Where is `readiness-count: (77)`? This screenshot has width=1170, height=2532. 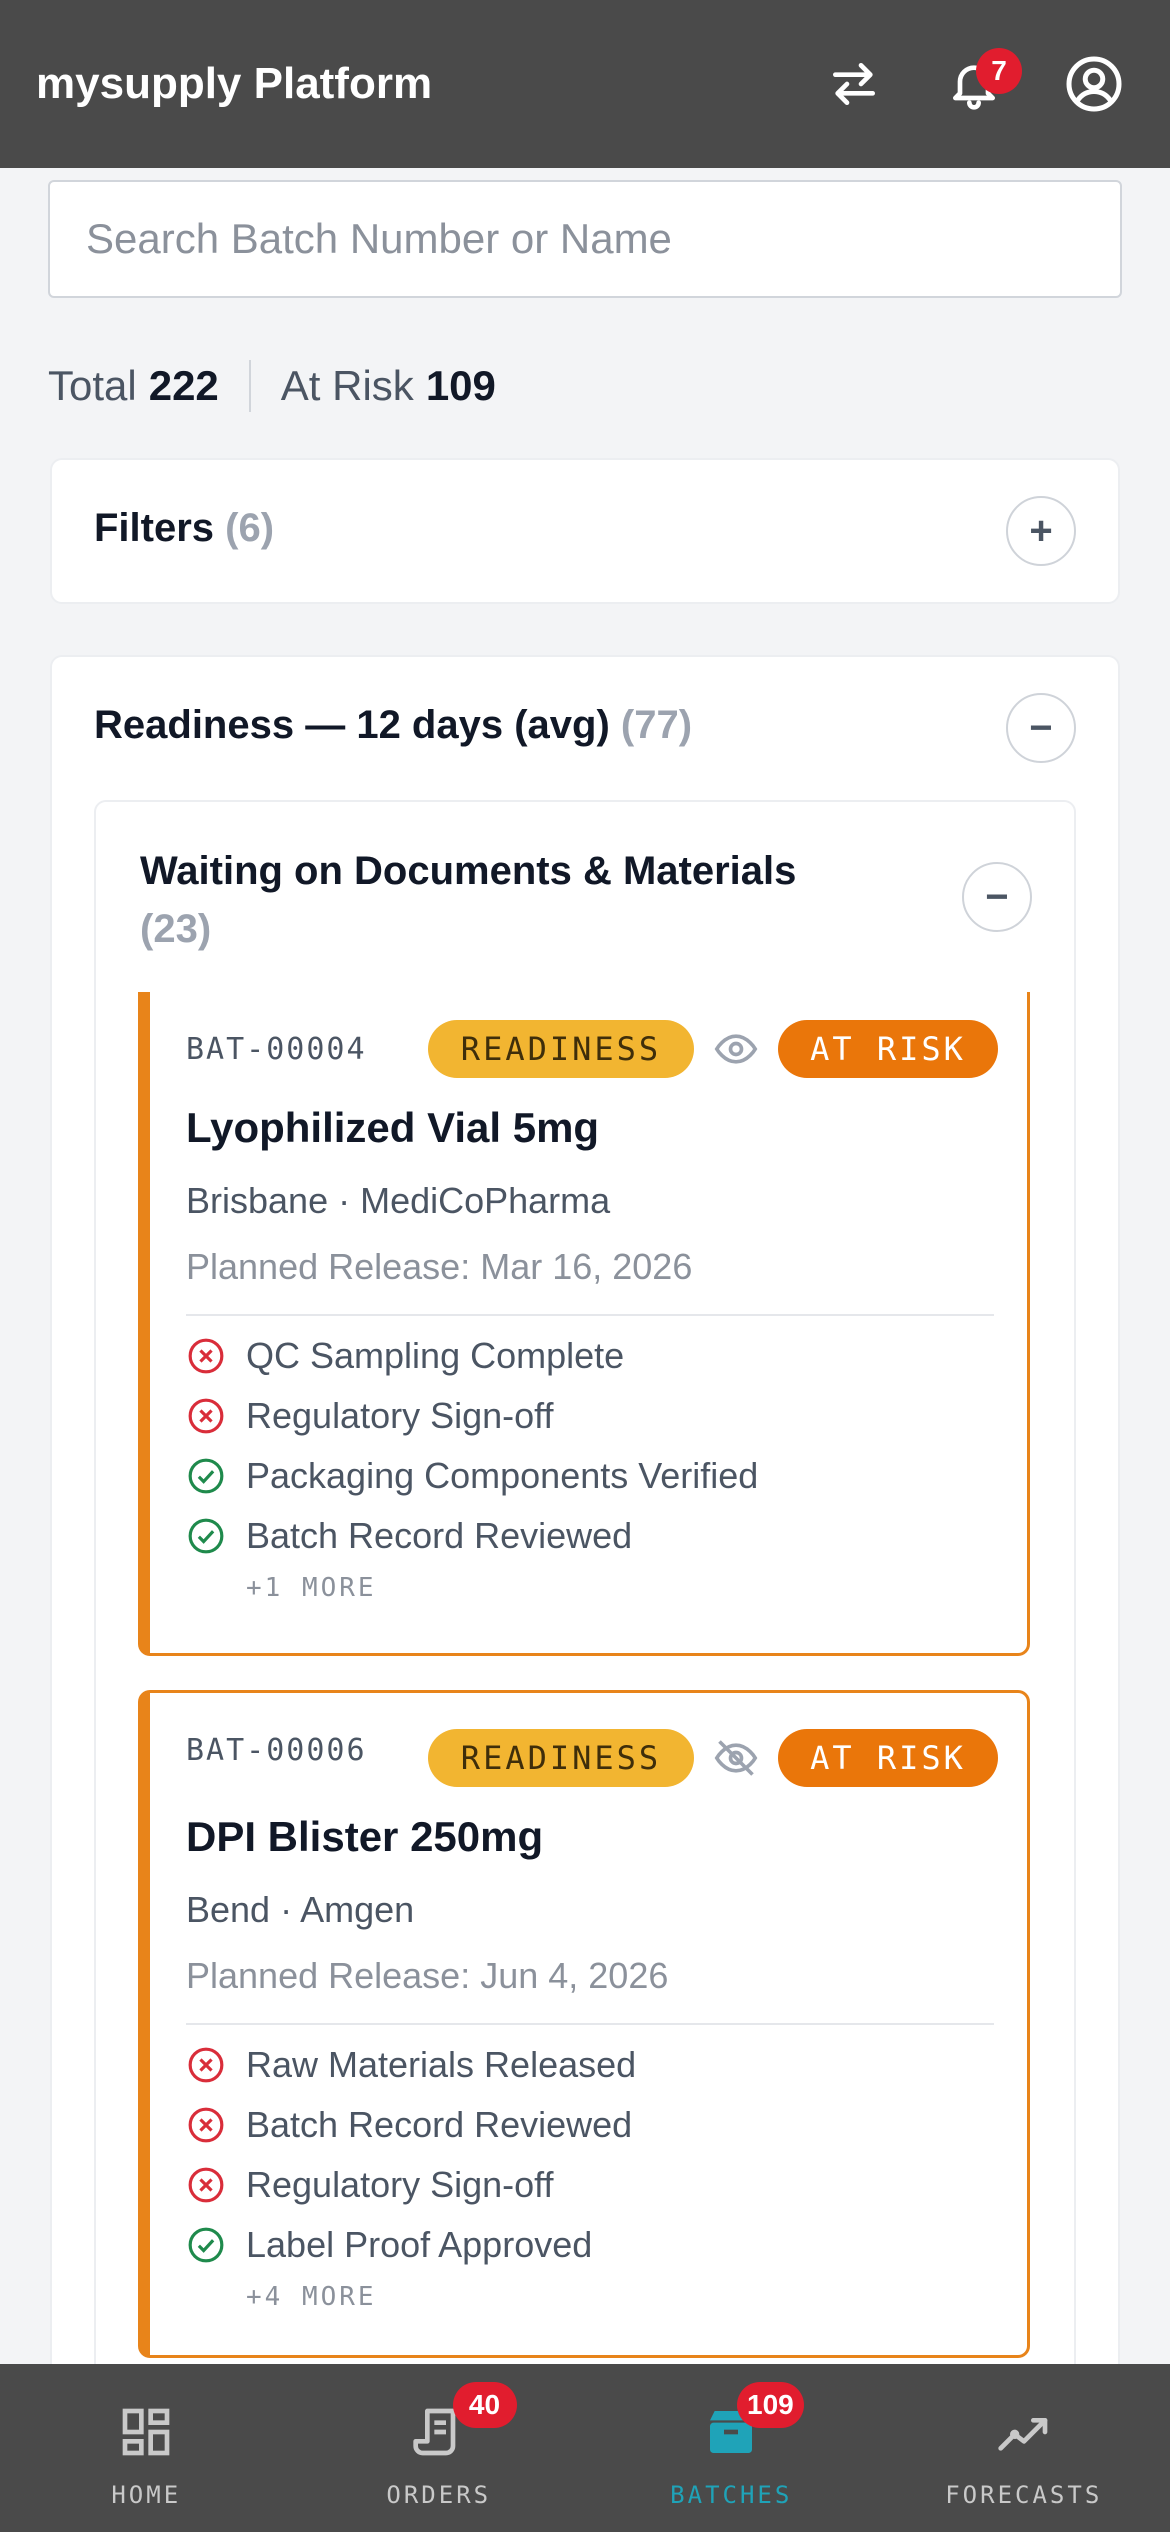
readiness-count: (77) is located at coordinates (656, 725).